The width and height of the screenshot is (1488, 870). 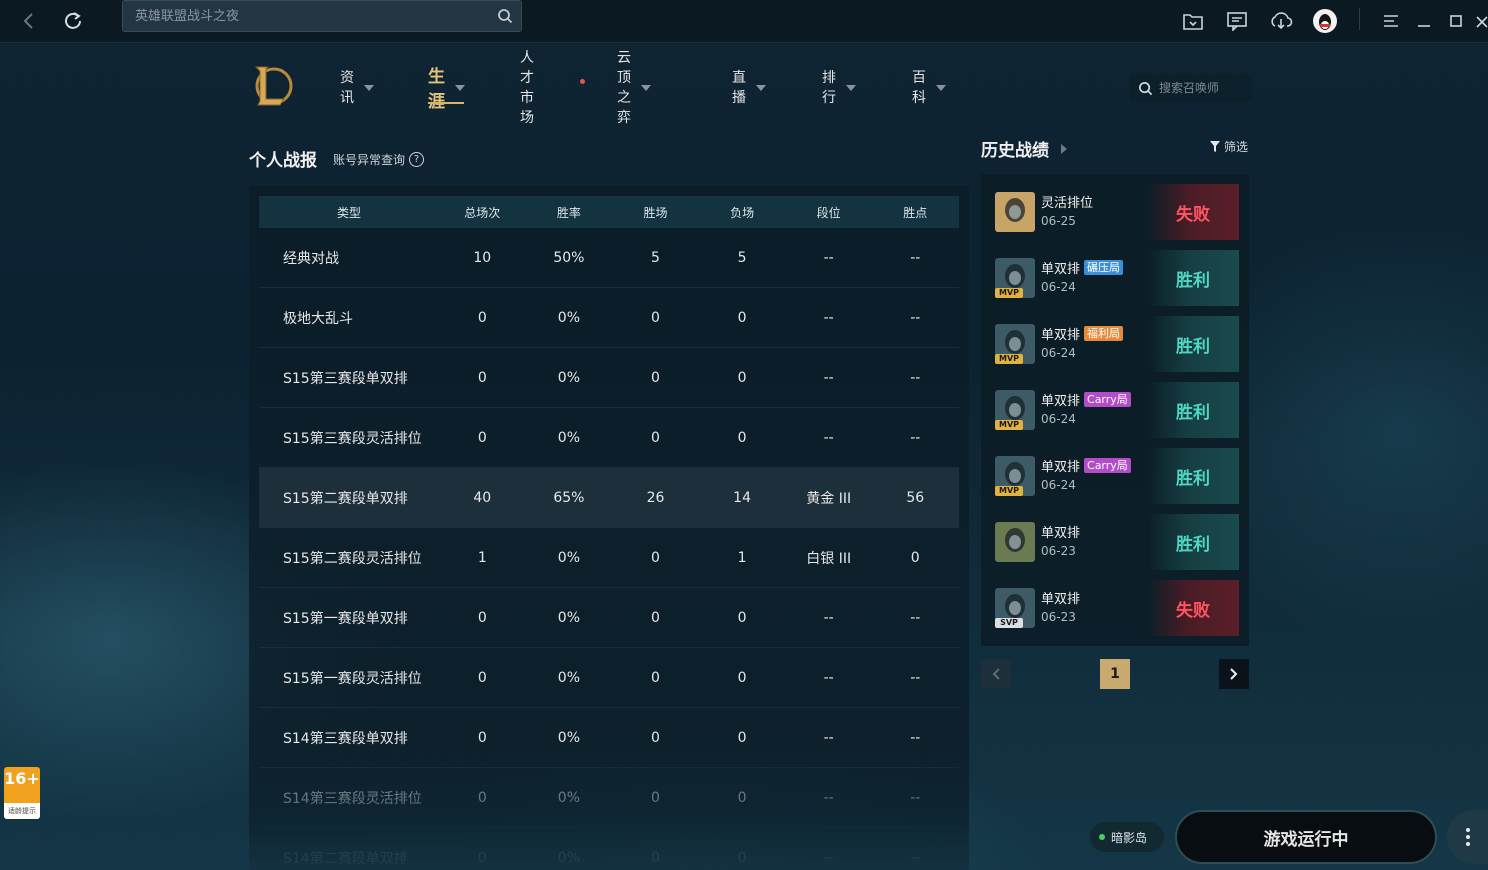 What do you see at coordinates (609, 498) in the screenshot?
I see `table-row: S15第二赛段单双排 40 65% 26 14 黄金 III 56` at bounding box center [609, 498].